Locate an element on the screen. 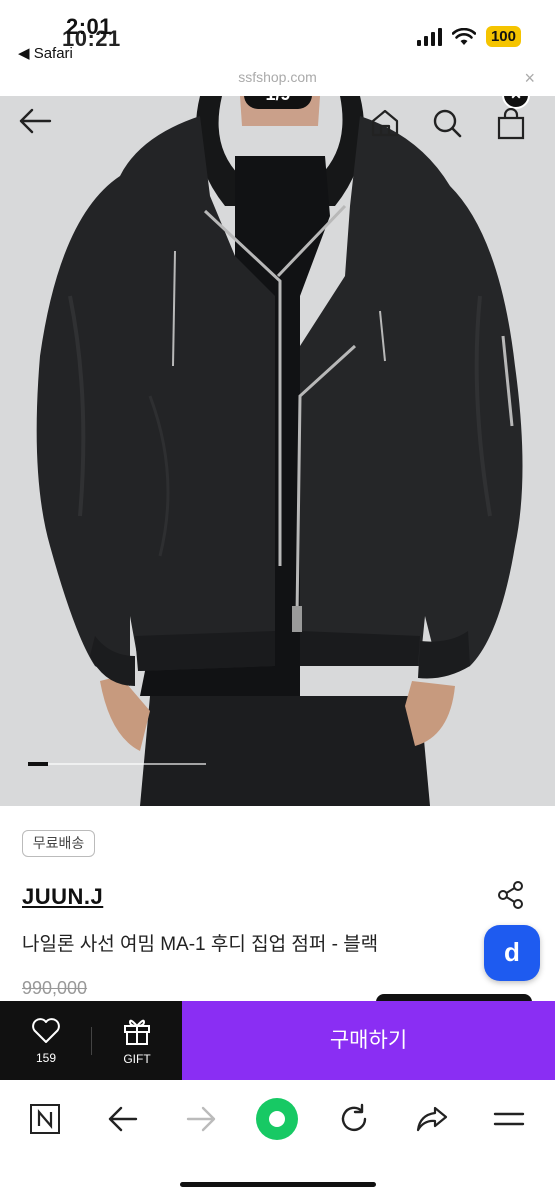  menu-icon is located at coordinates (509, 1119).